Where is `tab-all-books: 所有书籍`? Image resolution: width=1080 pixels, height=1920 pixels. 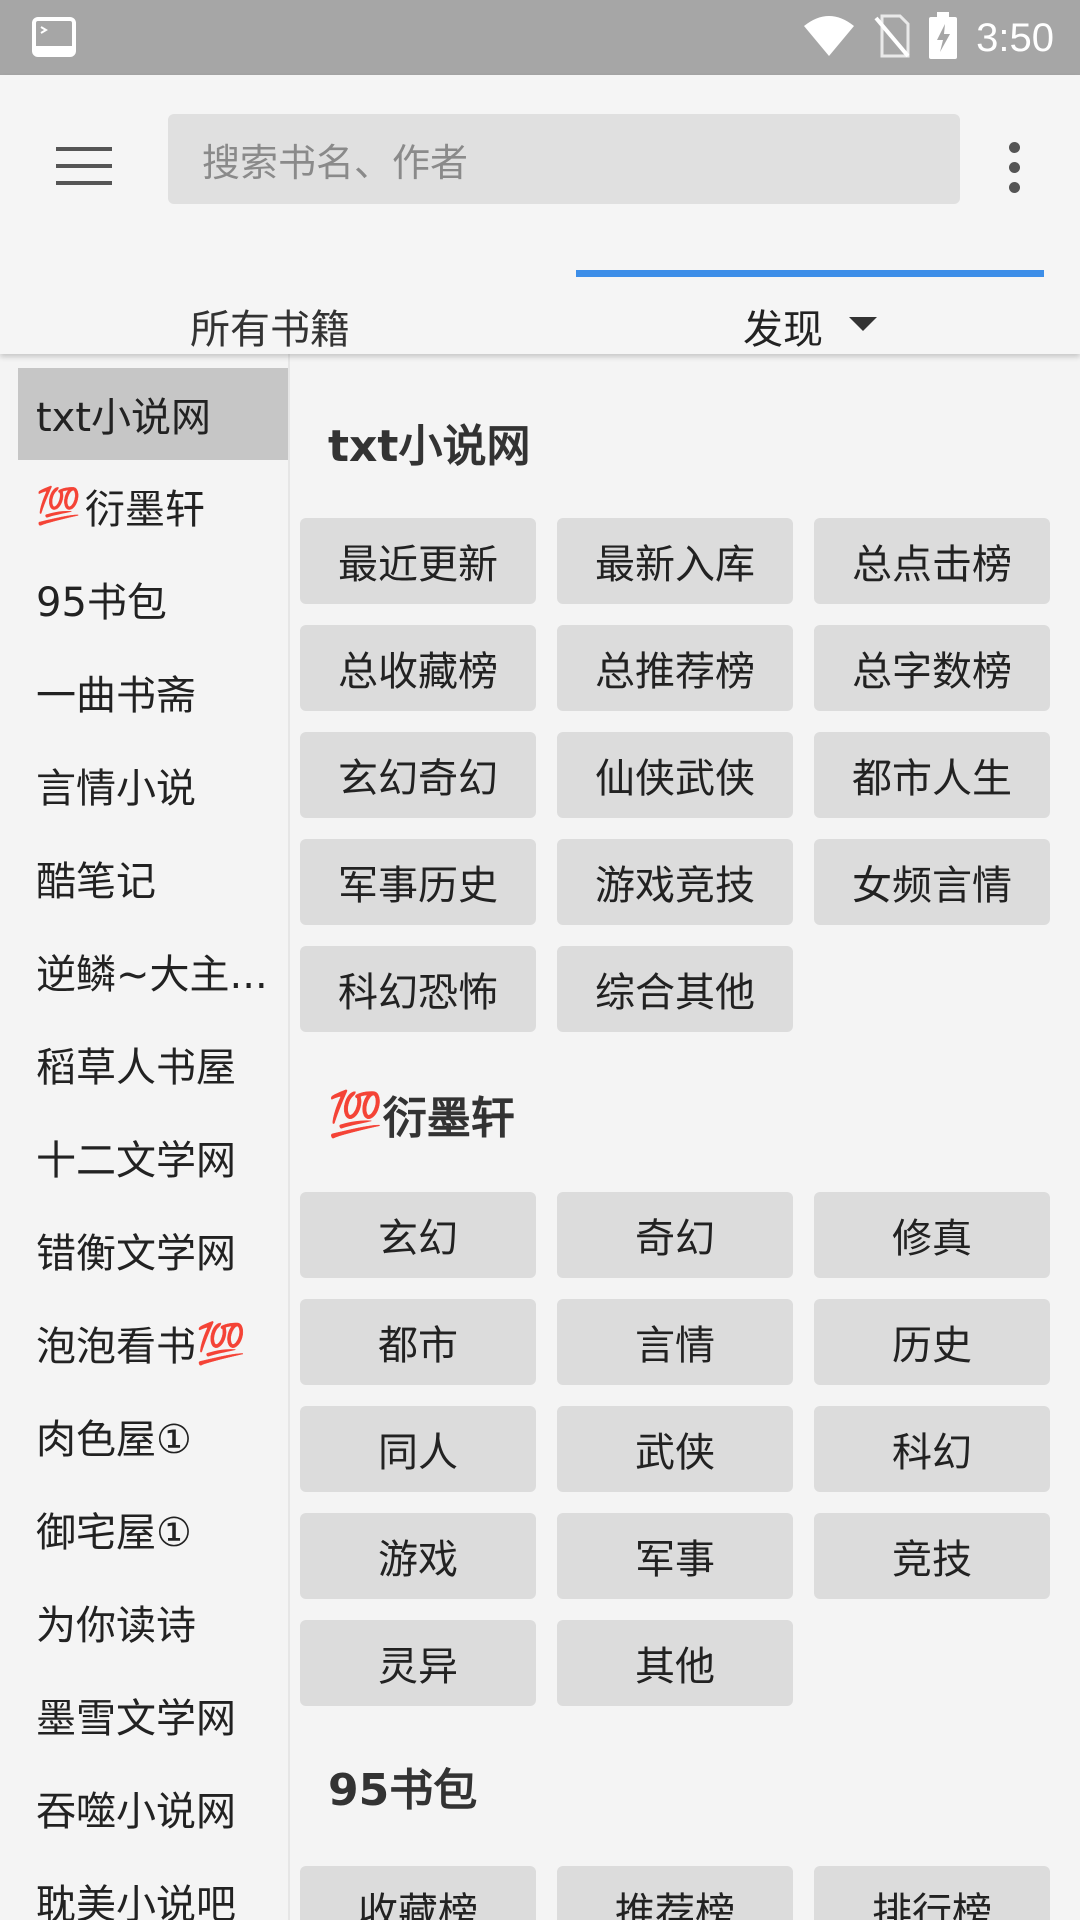
tab-all-books: 所有书籍 is located at coordinates (270, 309).